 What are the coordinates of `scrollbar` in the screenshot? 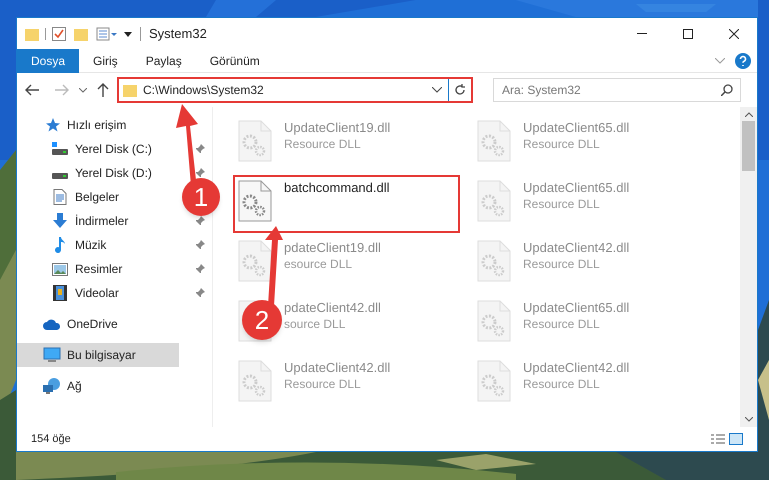 It's located at (748, 267).